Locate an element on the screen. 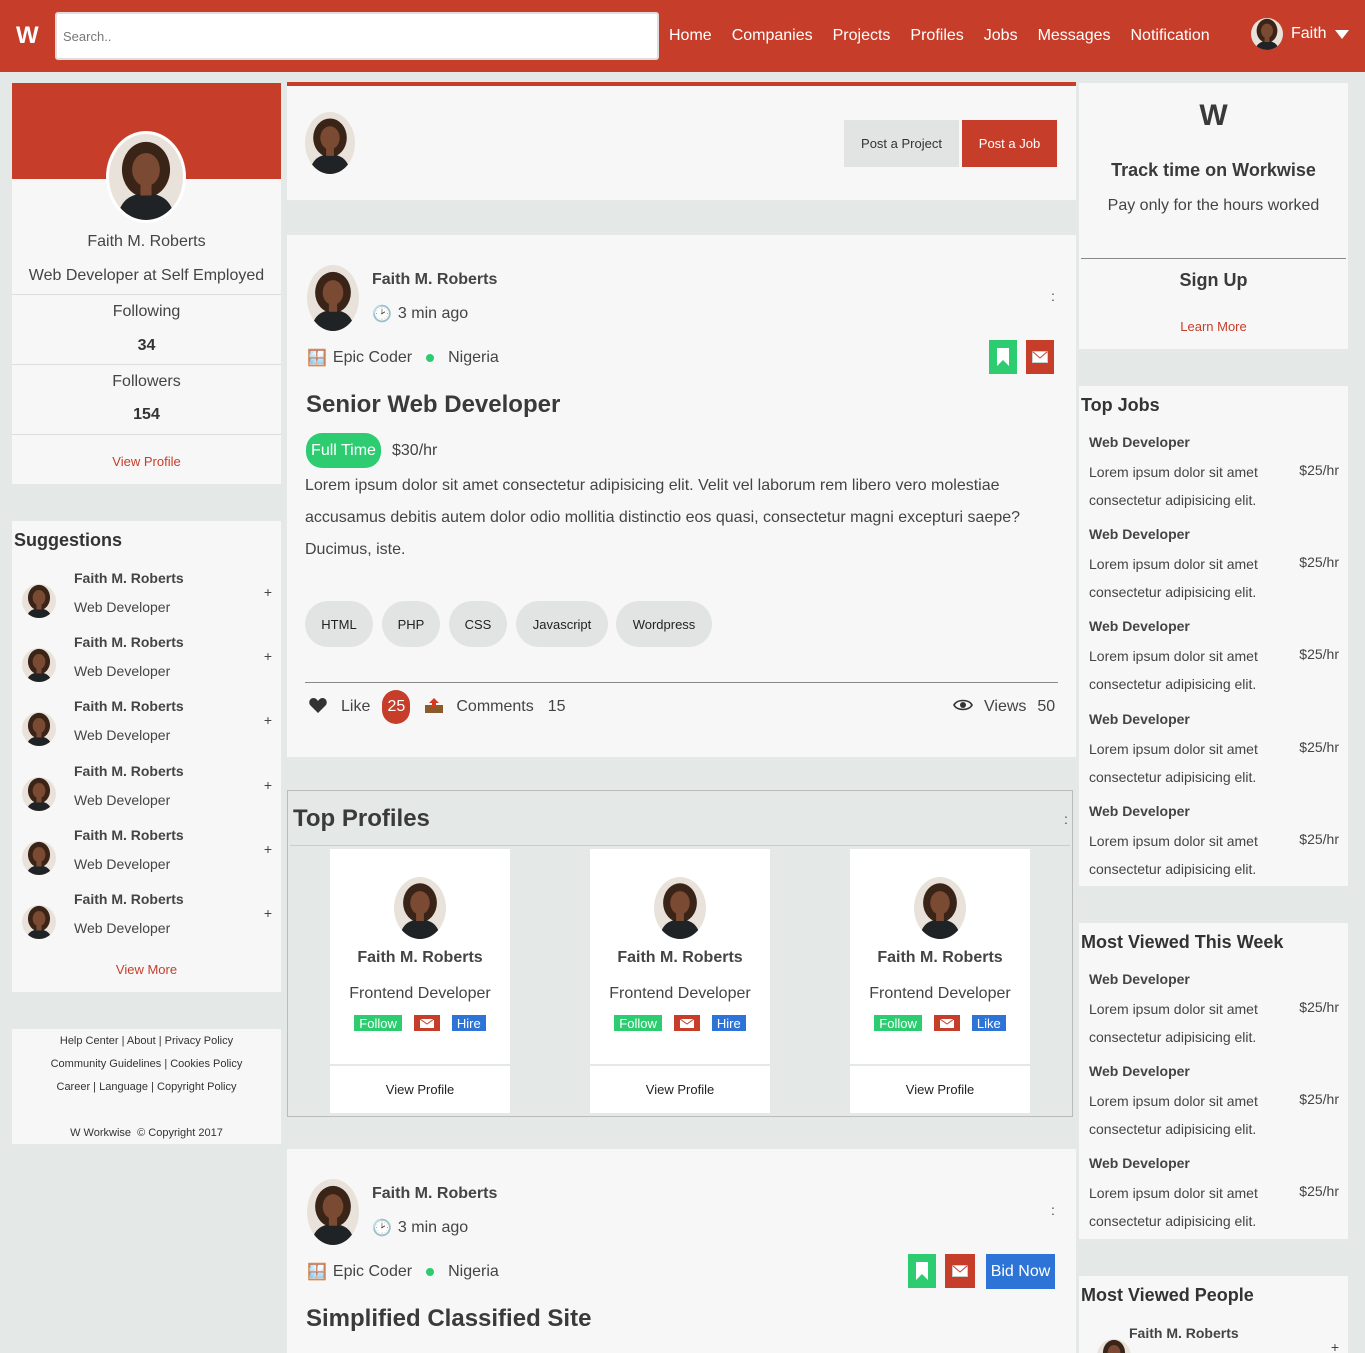 Image resolution: width=1365 pixels, height=1353 pixels. job-title: Senior Web Developer is located at coordinates (433, 405).